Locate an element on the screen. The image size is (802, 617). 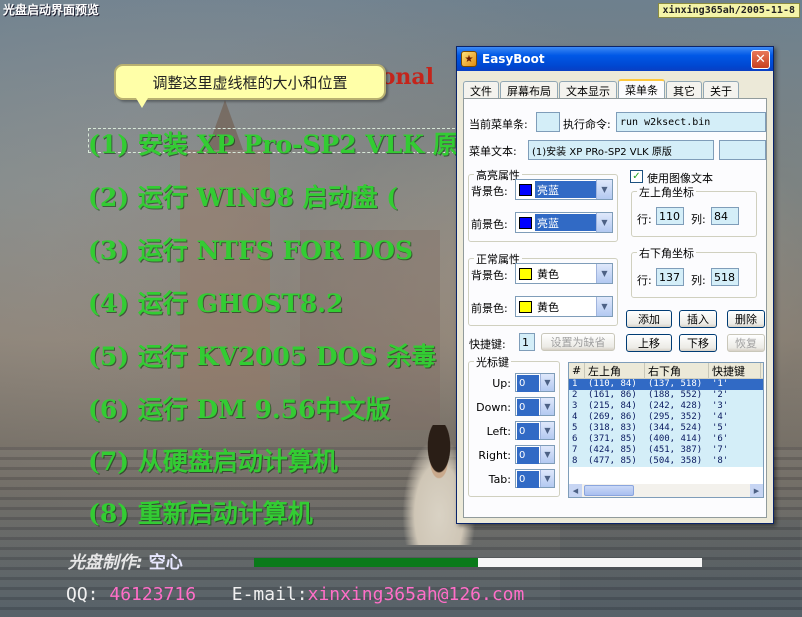
highlight-fg-swatch is located at coordinates (525, 222).